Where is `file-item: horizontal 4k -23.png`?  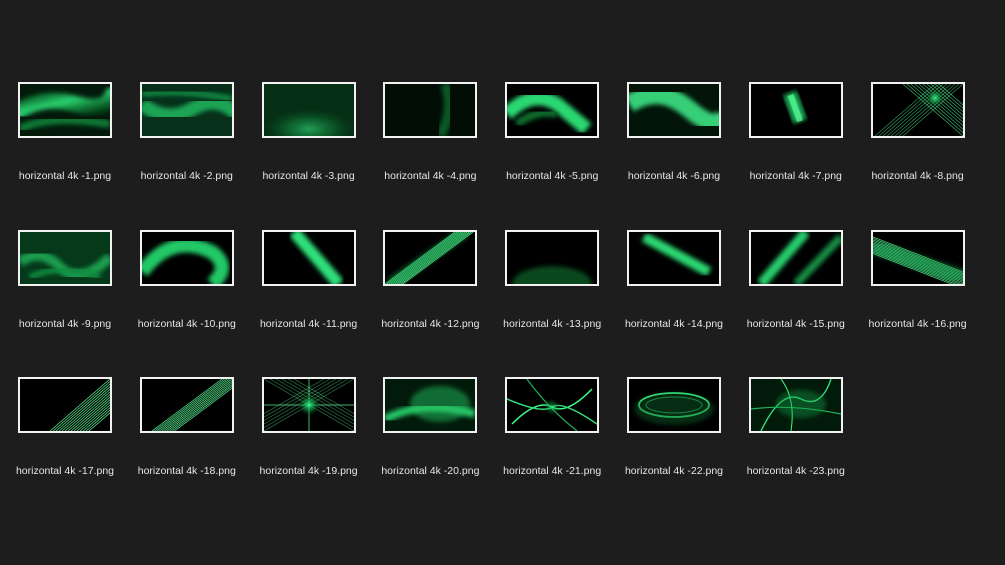
file-item: horizontal 4k -23.png is located at coordinates (796, 432).